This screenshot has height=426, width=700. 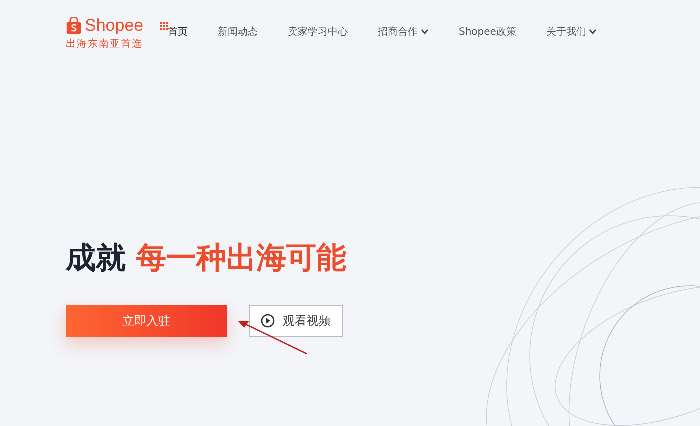 What do you see at coordinates (164, 26) in the screenshot?
I see `grid-icon` at bounding box center [164, 26].